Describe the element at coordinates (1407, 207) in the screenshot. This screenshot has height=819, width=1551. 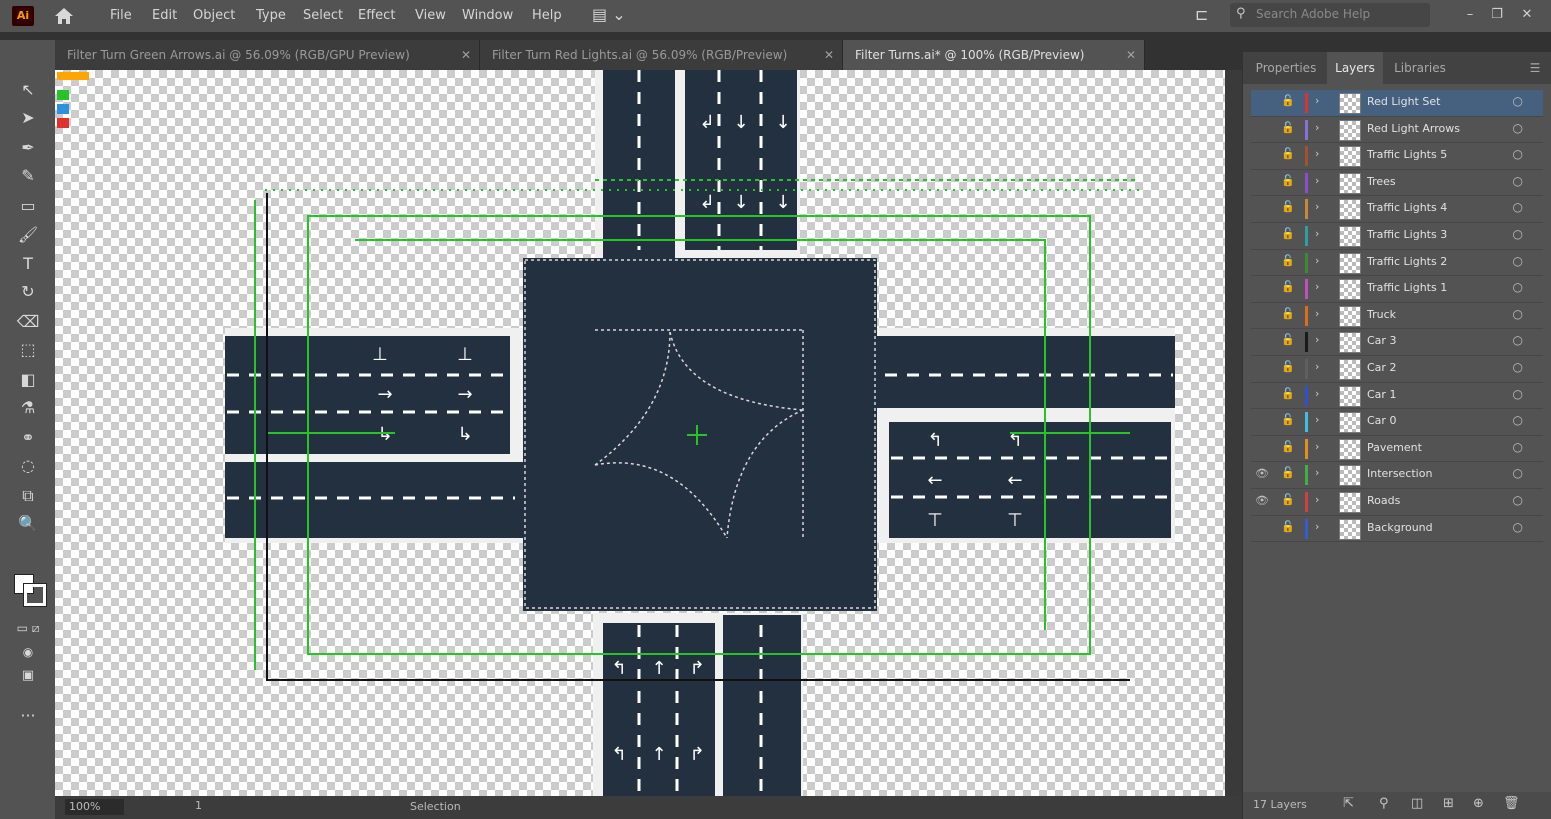
I see `layer-name: Traffic Lights 4` at that location.